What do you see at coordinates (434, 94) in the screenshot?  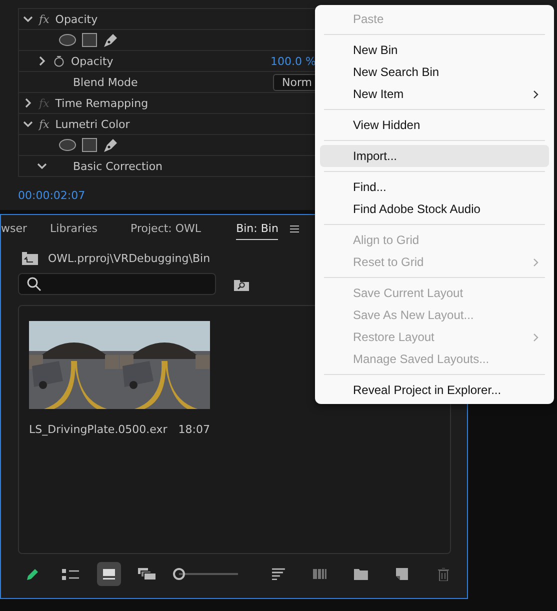 I see `menu-item: New Item` at bounding box center [434, 94].